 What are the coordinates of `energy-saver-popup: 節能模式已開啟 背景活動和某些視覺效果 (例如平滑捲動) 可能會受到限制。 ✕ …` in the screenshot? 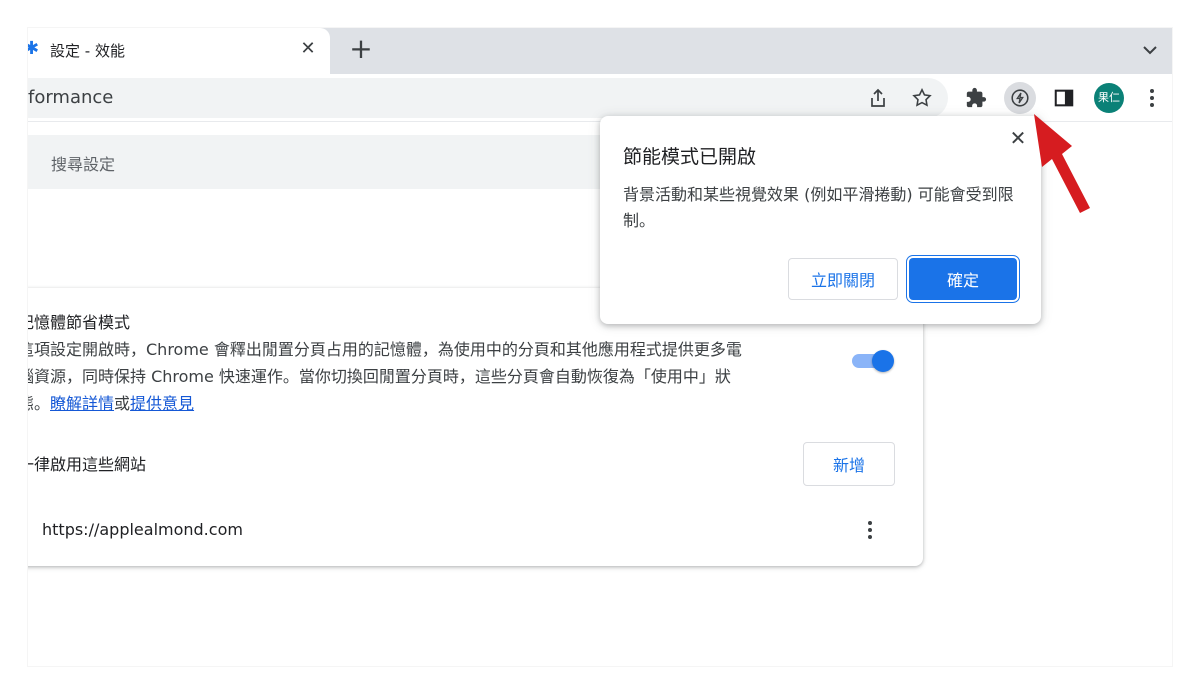 It's located at (820, 220).